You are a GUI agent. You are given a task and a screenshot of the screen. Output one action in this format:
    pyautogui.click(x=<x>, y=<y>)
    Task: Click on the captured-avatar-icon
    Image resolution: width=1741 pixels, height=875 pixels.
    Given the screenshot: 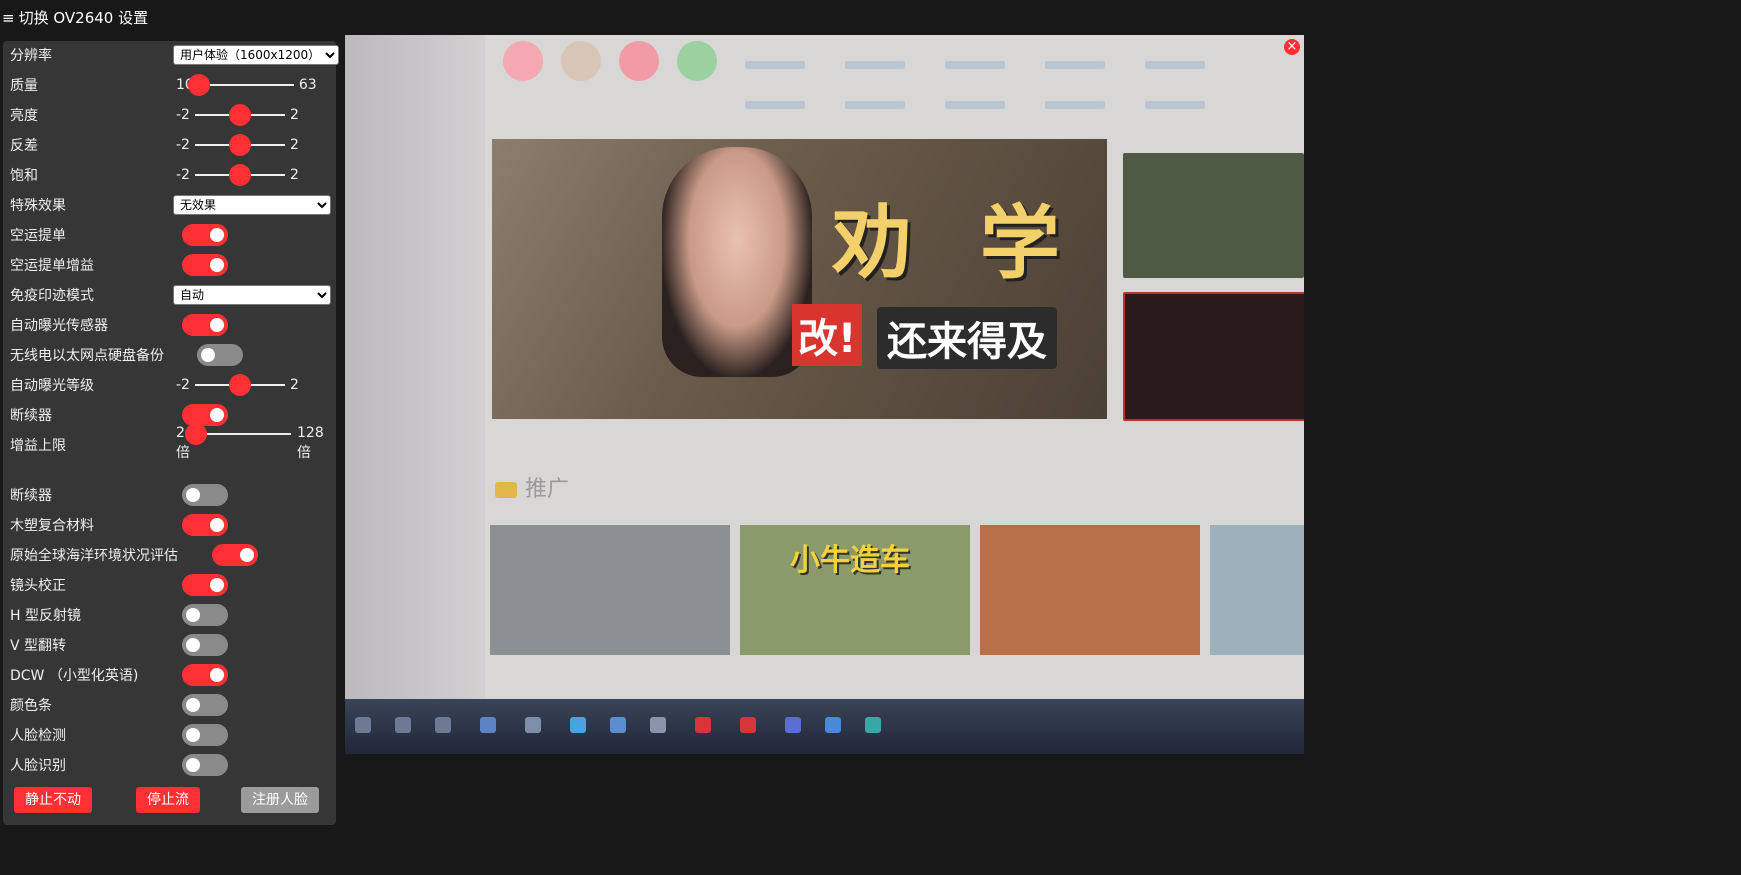 What is the action you would take?
    pyautogui.click(x=581, y=61)
    